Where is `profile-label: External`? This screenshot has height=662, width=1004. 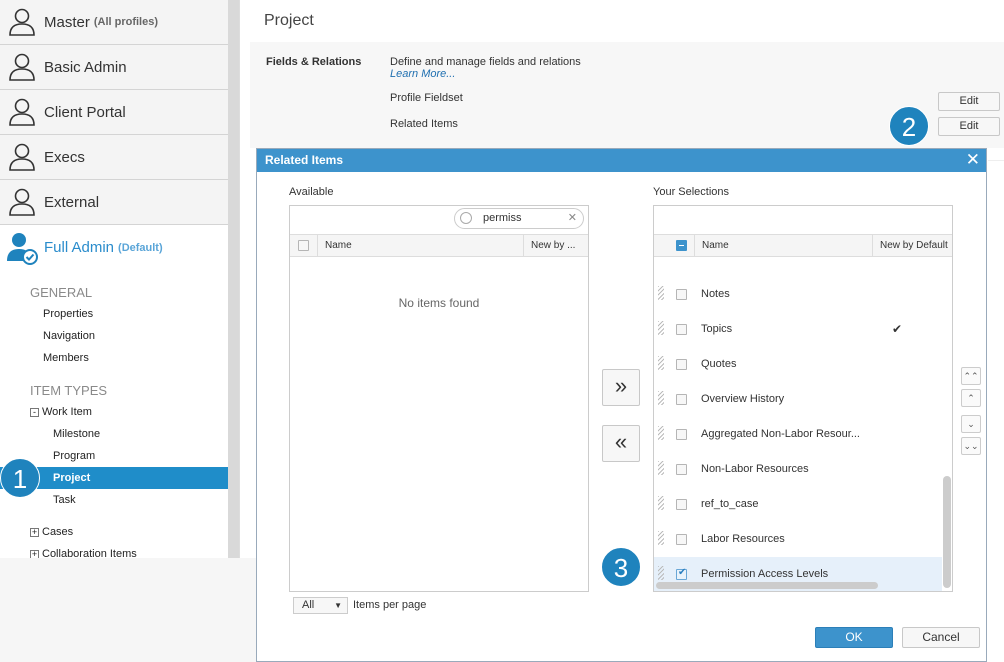 profile-label: External is located at coordinates (72, 202).